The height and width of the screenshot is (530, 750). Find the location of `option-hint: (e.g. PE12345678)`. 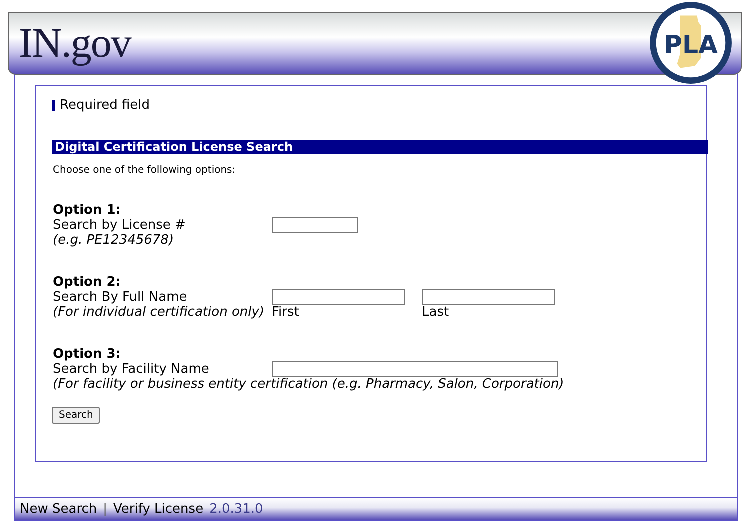

option-hint: (e.g. PE12345678) is located at coordinates (114, 240).